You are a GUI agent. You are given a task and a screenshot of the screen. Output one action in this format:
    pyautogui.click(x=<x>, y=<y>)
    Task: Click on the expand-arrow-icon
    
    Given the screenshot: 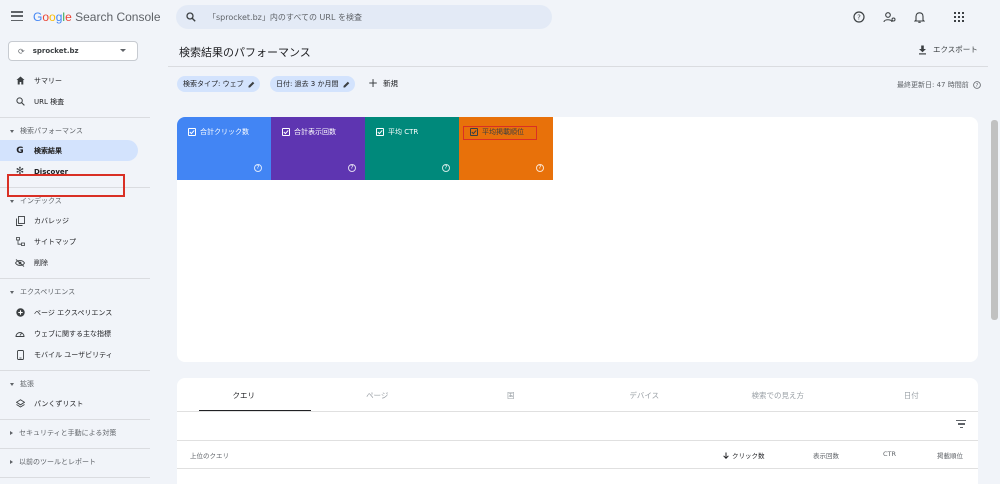 What is the action you would take?
    pyautogui.click(x=11, y=433)
    